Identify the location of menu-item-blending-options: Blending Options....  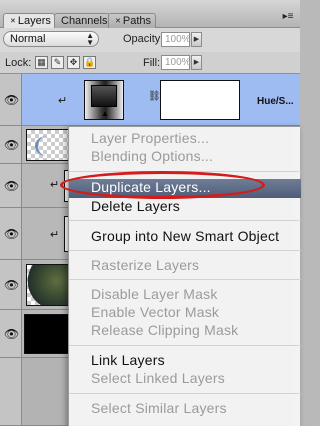
(152, 156).